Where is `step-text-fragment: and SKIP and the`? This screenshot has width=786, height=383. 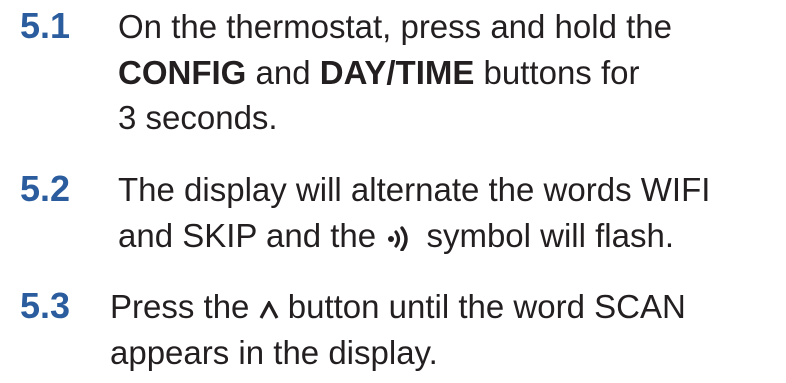
step-text-fragment: and SKIP and the is located at coordinates (252, 235).